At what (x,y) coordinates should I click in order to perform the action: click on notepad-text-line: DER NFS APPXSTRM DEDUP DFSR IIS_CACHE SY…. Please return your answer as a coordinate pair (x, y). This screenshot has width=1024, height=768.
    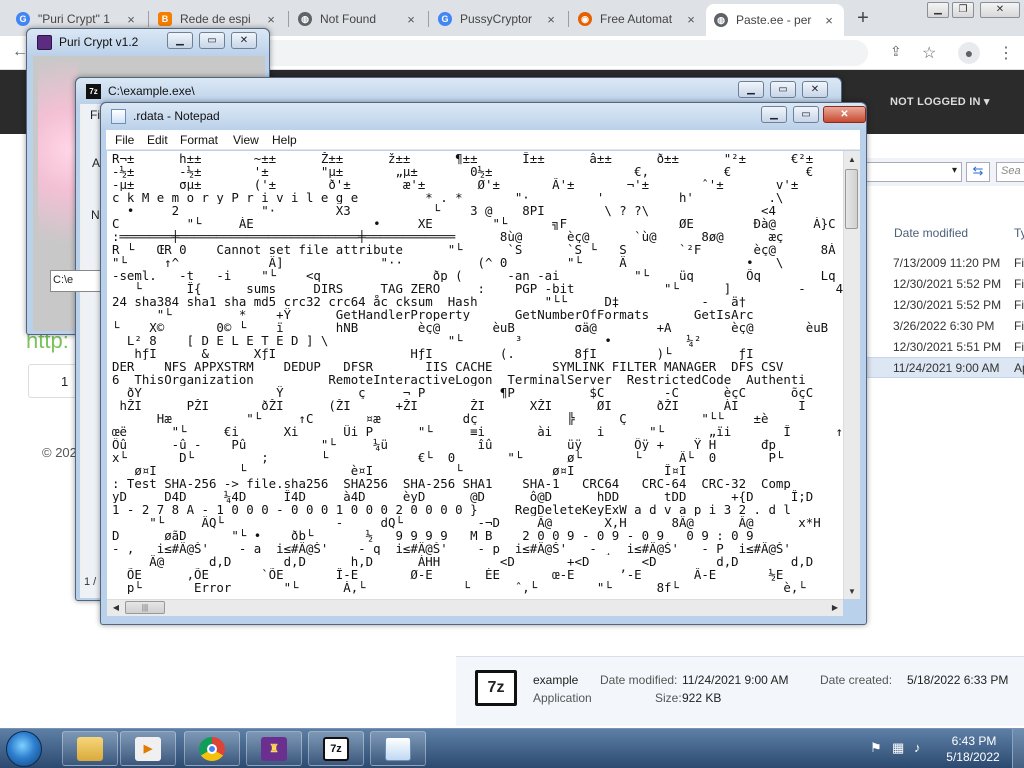
    Looking at the image, I should click on (448, 366).